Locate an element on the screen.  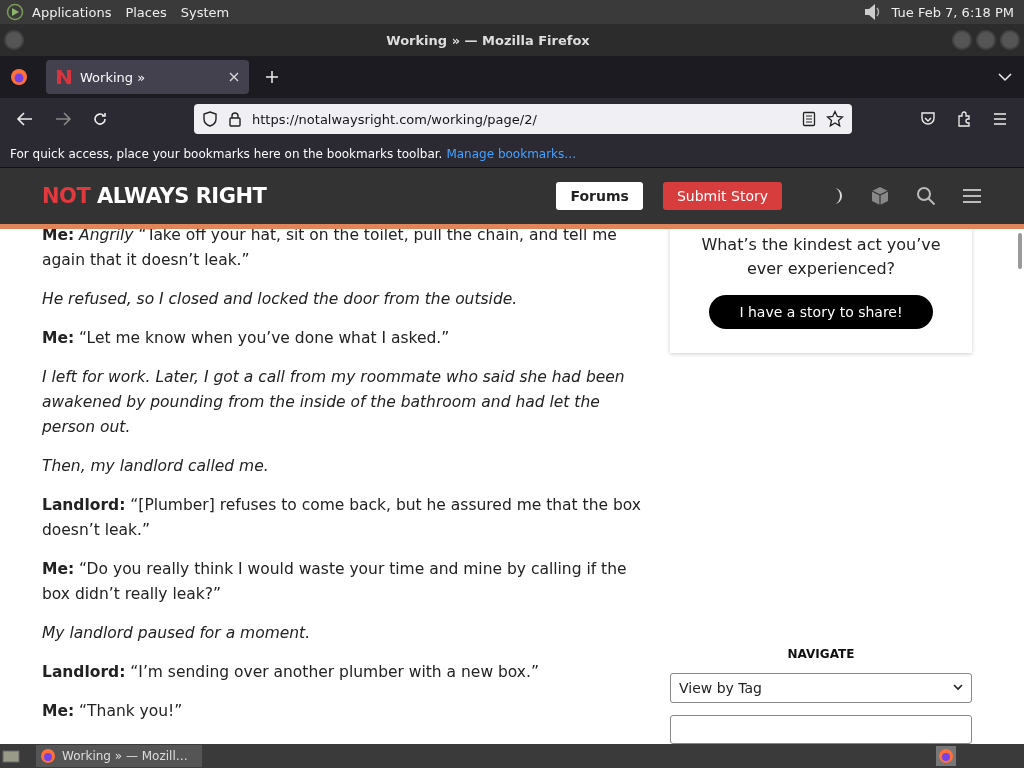
nav-button: Forums is located at coordinates (599, 196).